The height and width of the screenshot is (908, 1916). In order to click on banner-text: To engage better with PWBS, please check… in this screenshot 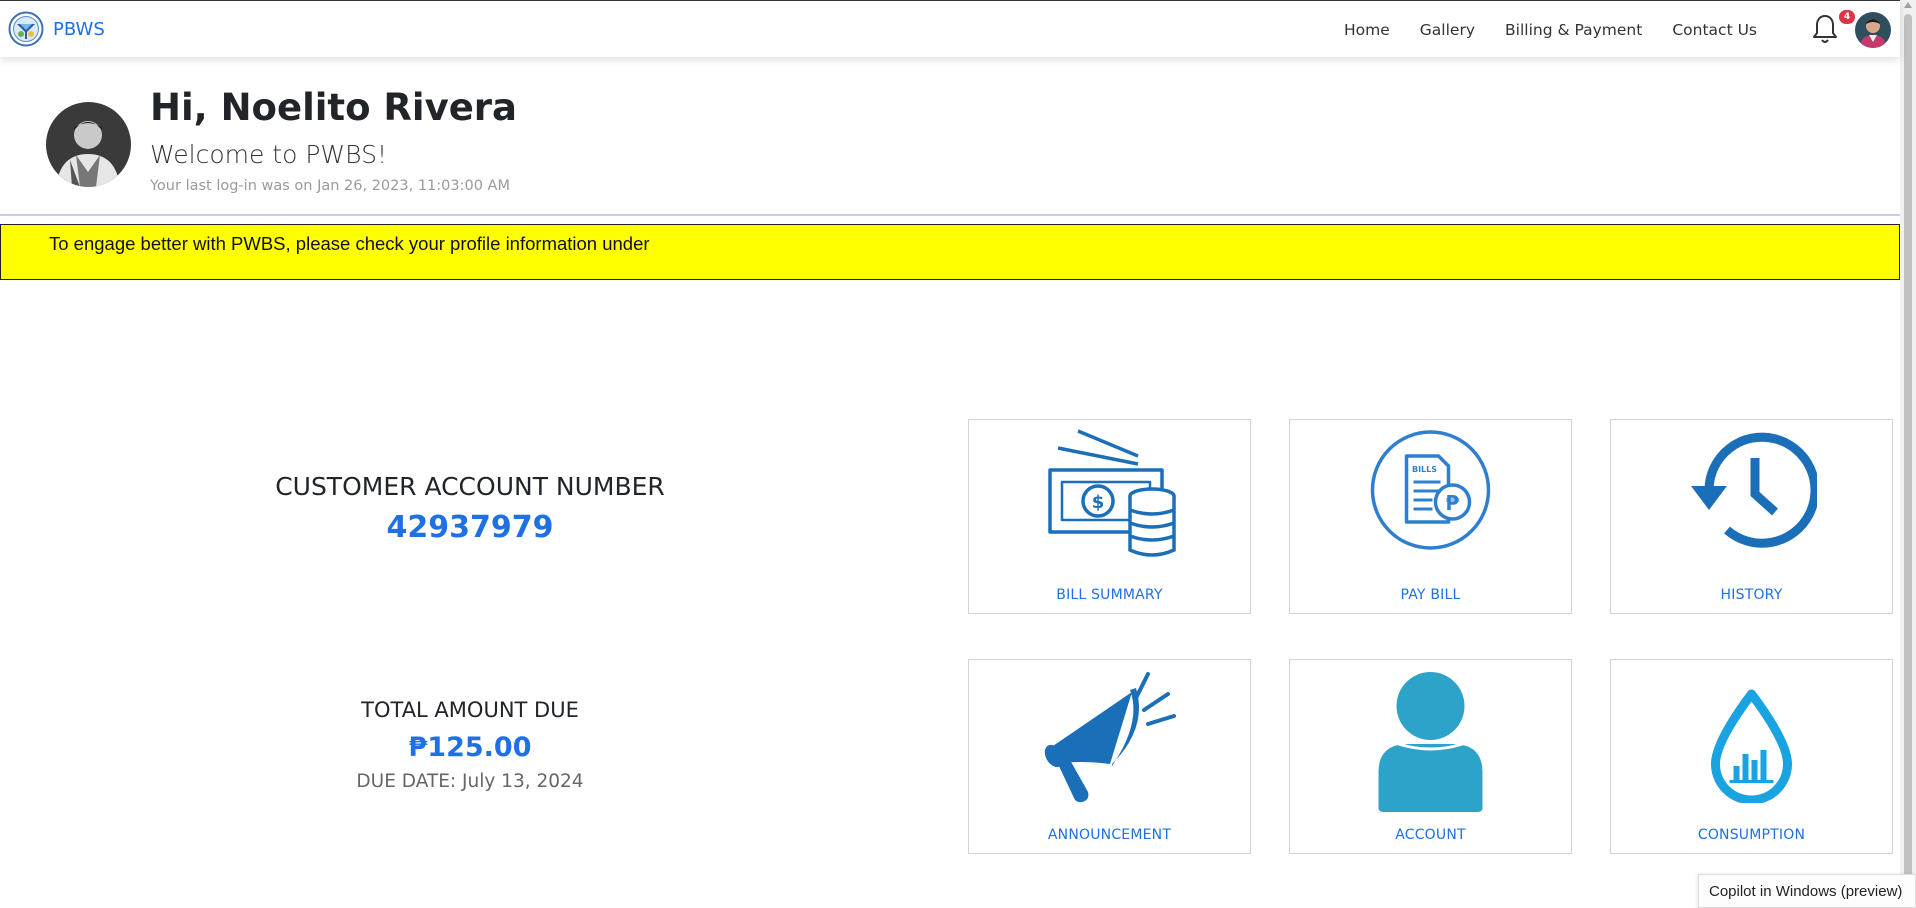, I will do `click(349, 243)`.